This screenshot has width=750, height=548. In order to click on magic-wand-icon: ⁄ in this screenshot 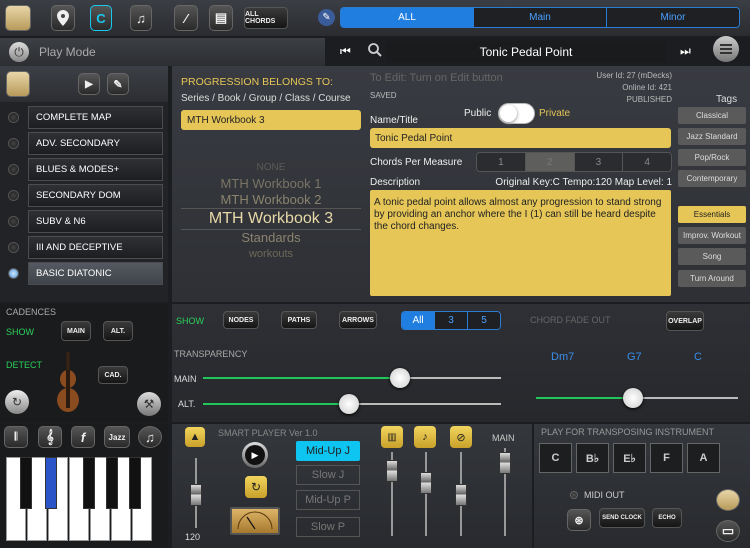, I will do `click(186, 18)`.